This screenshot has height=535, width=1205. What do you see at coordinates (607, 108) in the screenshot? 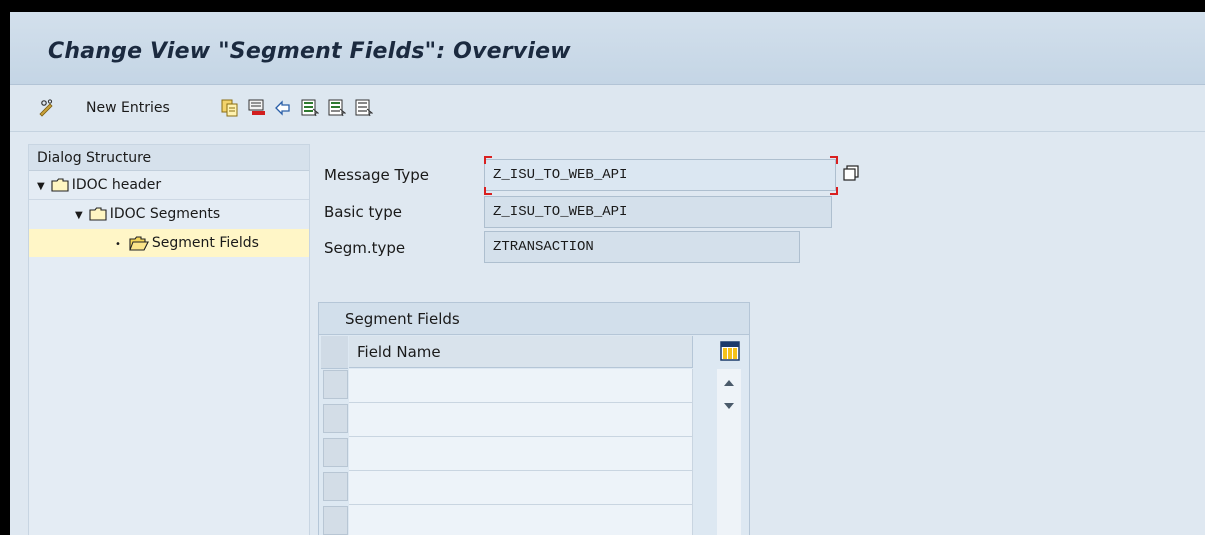
I see `application-toolbar: New Entries` at bounding box center [607, 108].